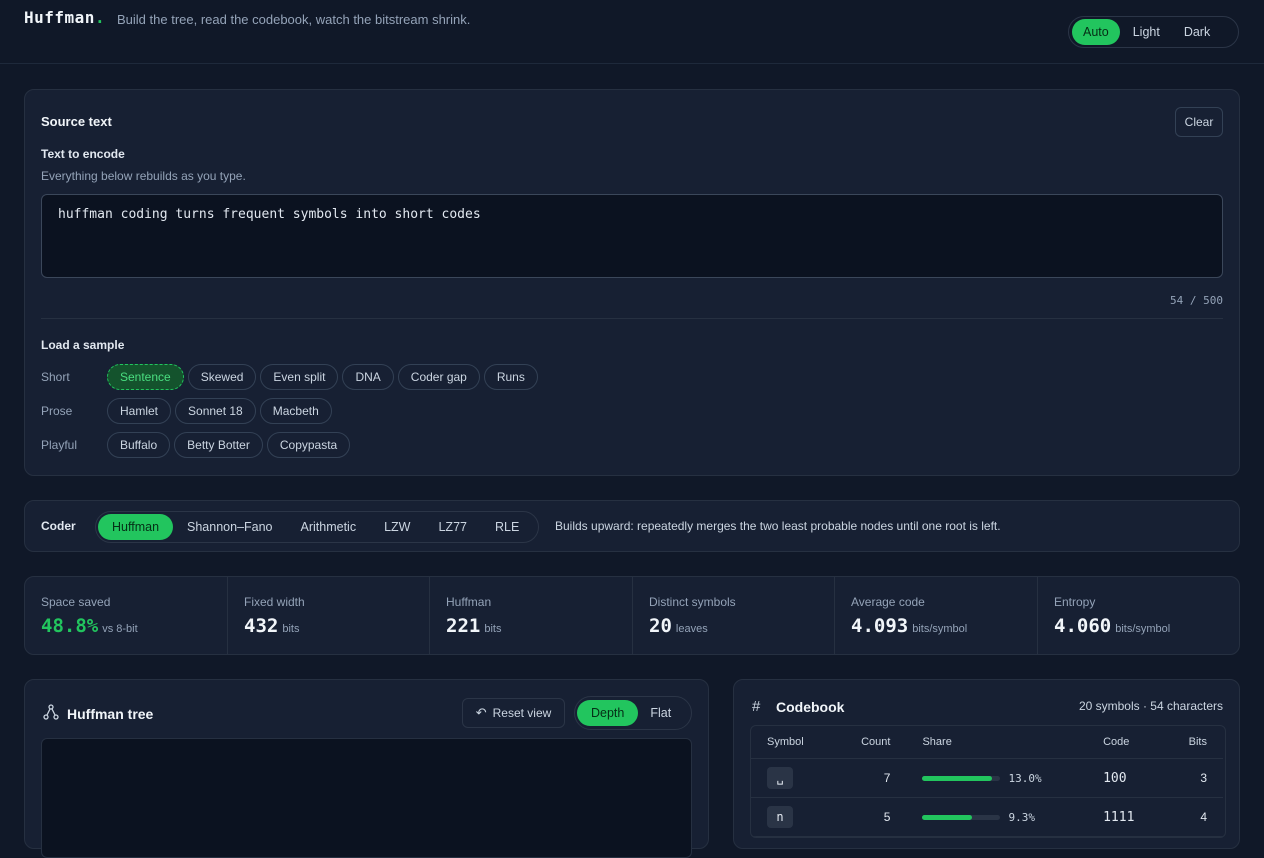  Describe the element at coordinates (1075, 602) in the screenshot. I see `stat-label: Entropy` at that location.